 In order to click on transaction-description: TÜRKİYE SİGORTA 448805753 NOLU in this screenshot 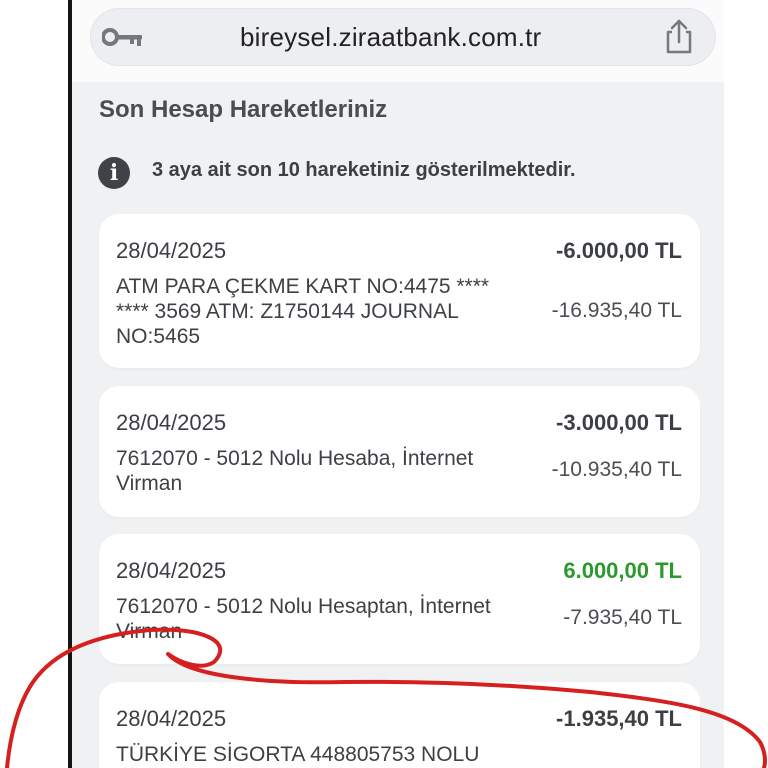, I will do `click(298, 754)`.